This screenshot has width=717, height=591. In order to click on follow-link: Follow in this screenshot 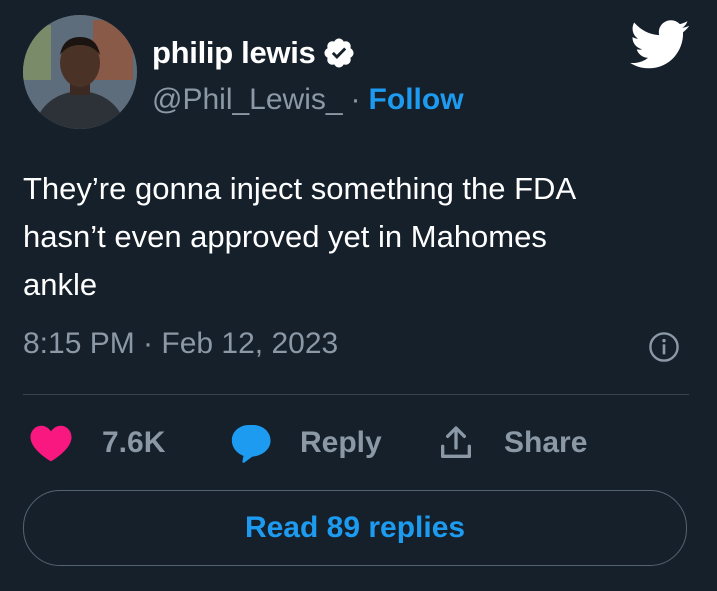, I will do `click(416, 100)`.